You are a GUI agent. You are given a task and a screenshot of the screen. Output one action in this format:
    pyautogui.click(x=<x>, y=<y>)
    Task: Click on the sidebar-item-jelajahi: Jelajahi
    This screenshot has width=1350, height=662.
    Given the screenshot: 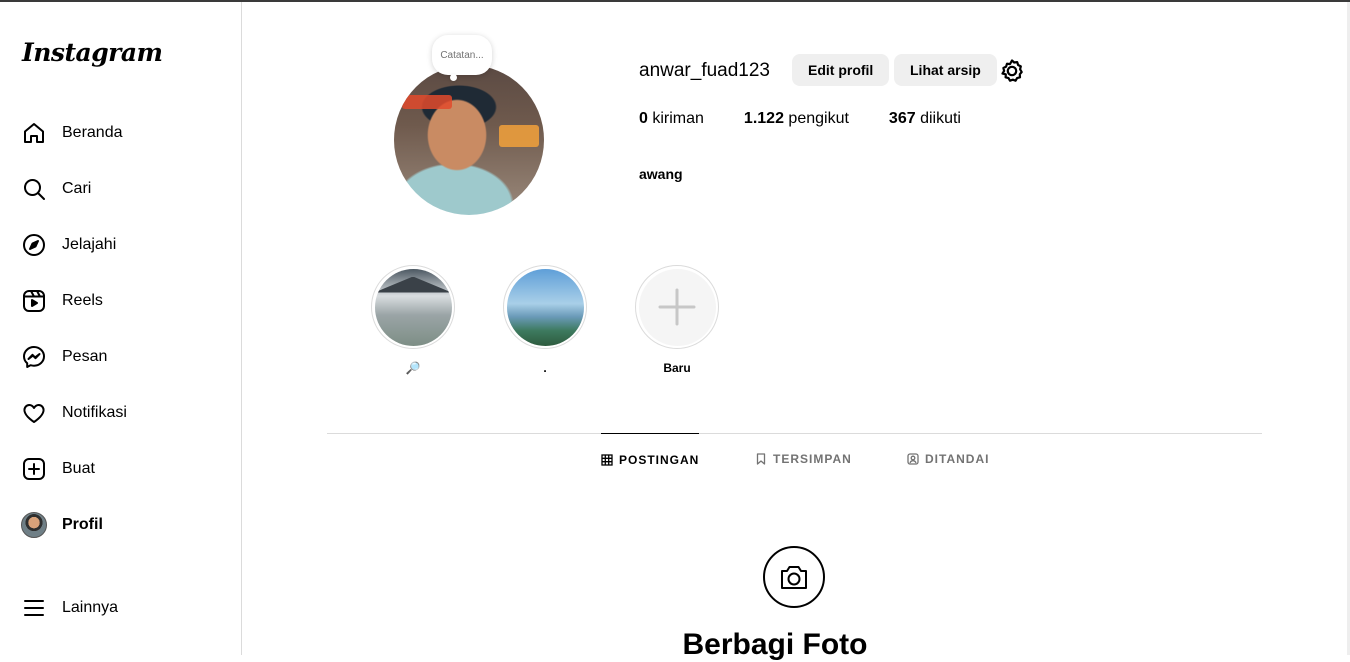 What is the action you would take?
    pyautogui.click(x=68, y=245)
    